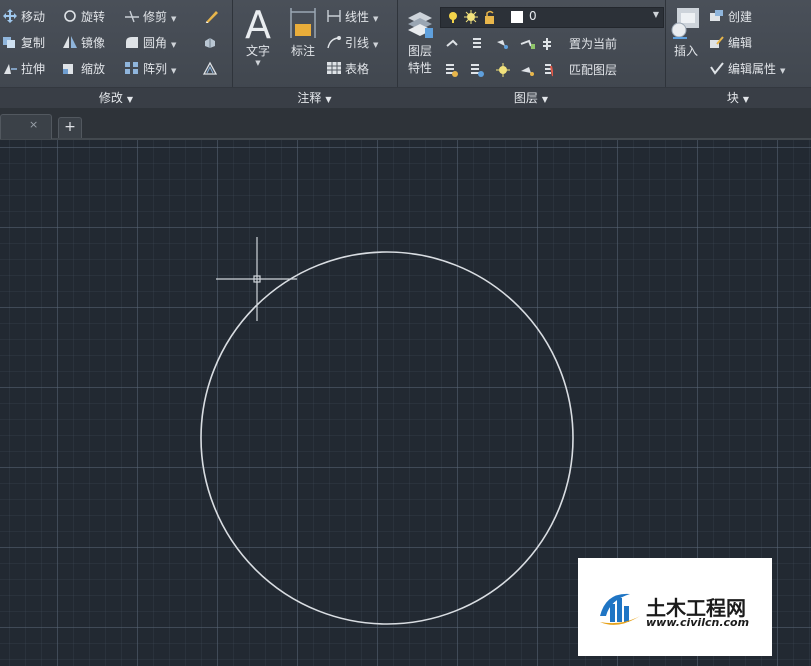 This screenshot has height=666, width=811. What do you see at coordinates (173, 45) in the screenshot?
I see `fillet-dropdown-arrow: ▼` at bounding box center [173, 45].